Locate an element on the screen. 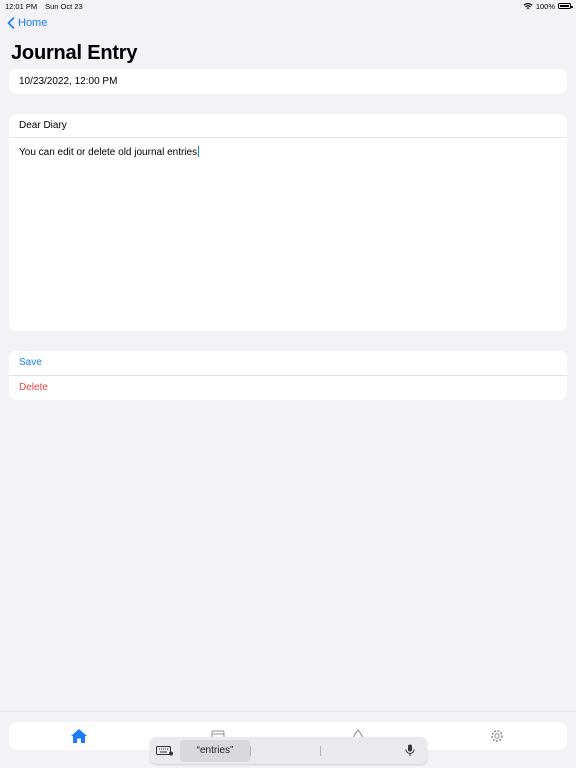 This screenshot has height=768, width=576. tab-settings is located at coordinates (497, 736).